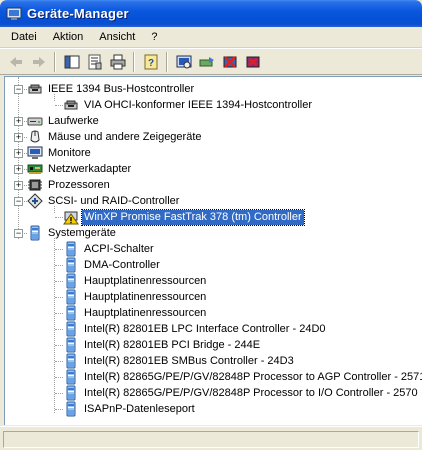  Describe the element at coordinates (211, 37) in the screenshot. I see `menu-bar: Datei Aktion Ansicht ?` at that location.